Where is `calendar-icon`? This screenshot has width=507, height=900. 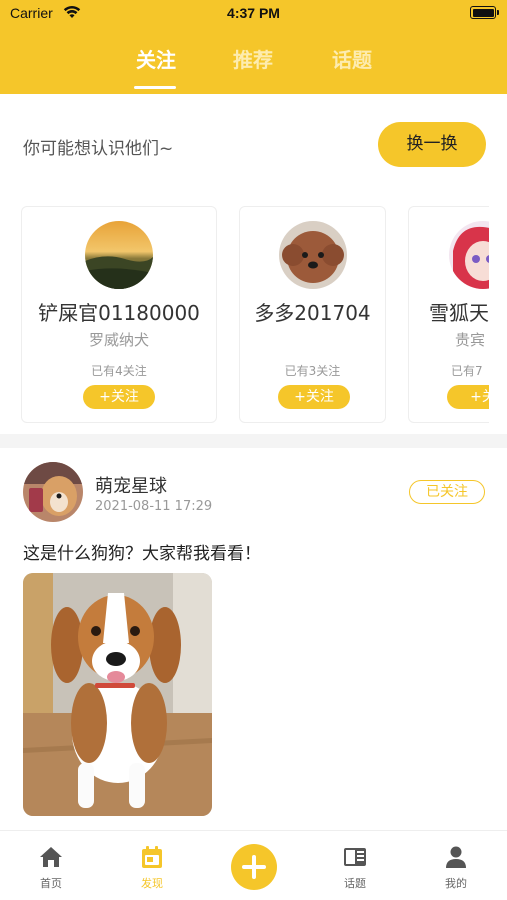
calendar-icon is located at coordinates (152, 857).